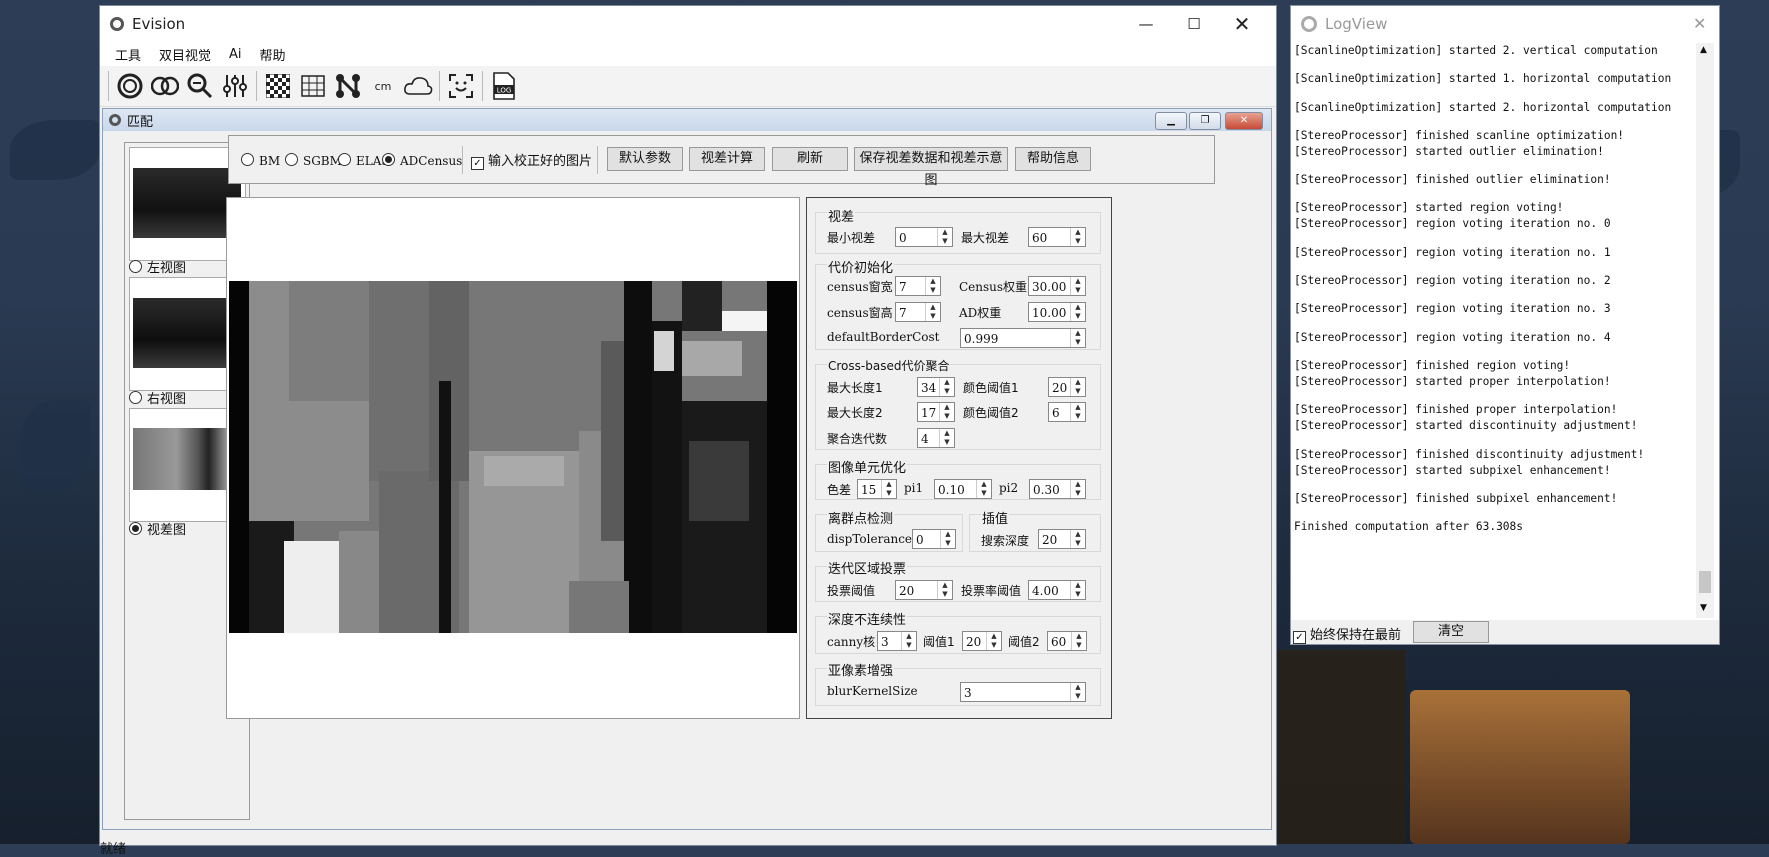 Image resolution: width=1769 pixels, height=857 pixels. Describe the element at coordinates (936, 438) in the screenshot. I see `aggregation-iterations-input: 4 ▲ ▼` at that location.